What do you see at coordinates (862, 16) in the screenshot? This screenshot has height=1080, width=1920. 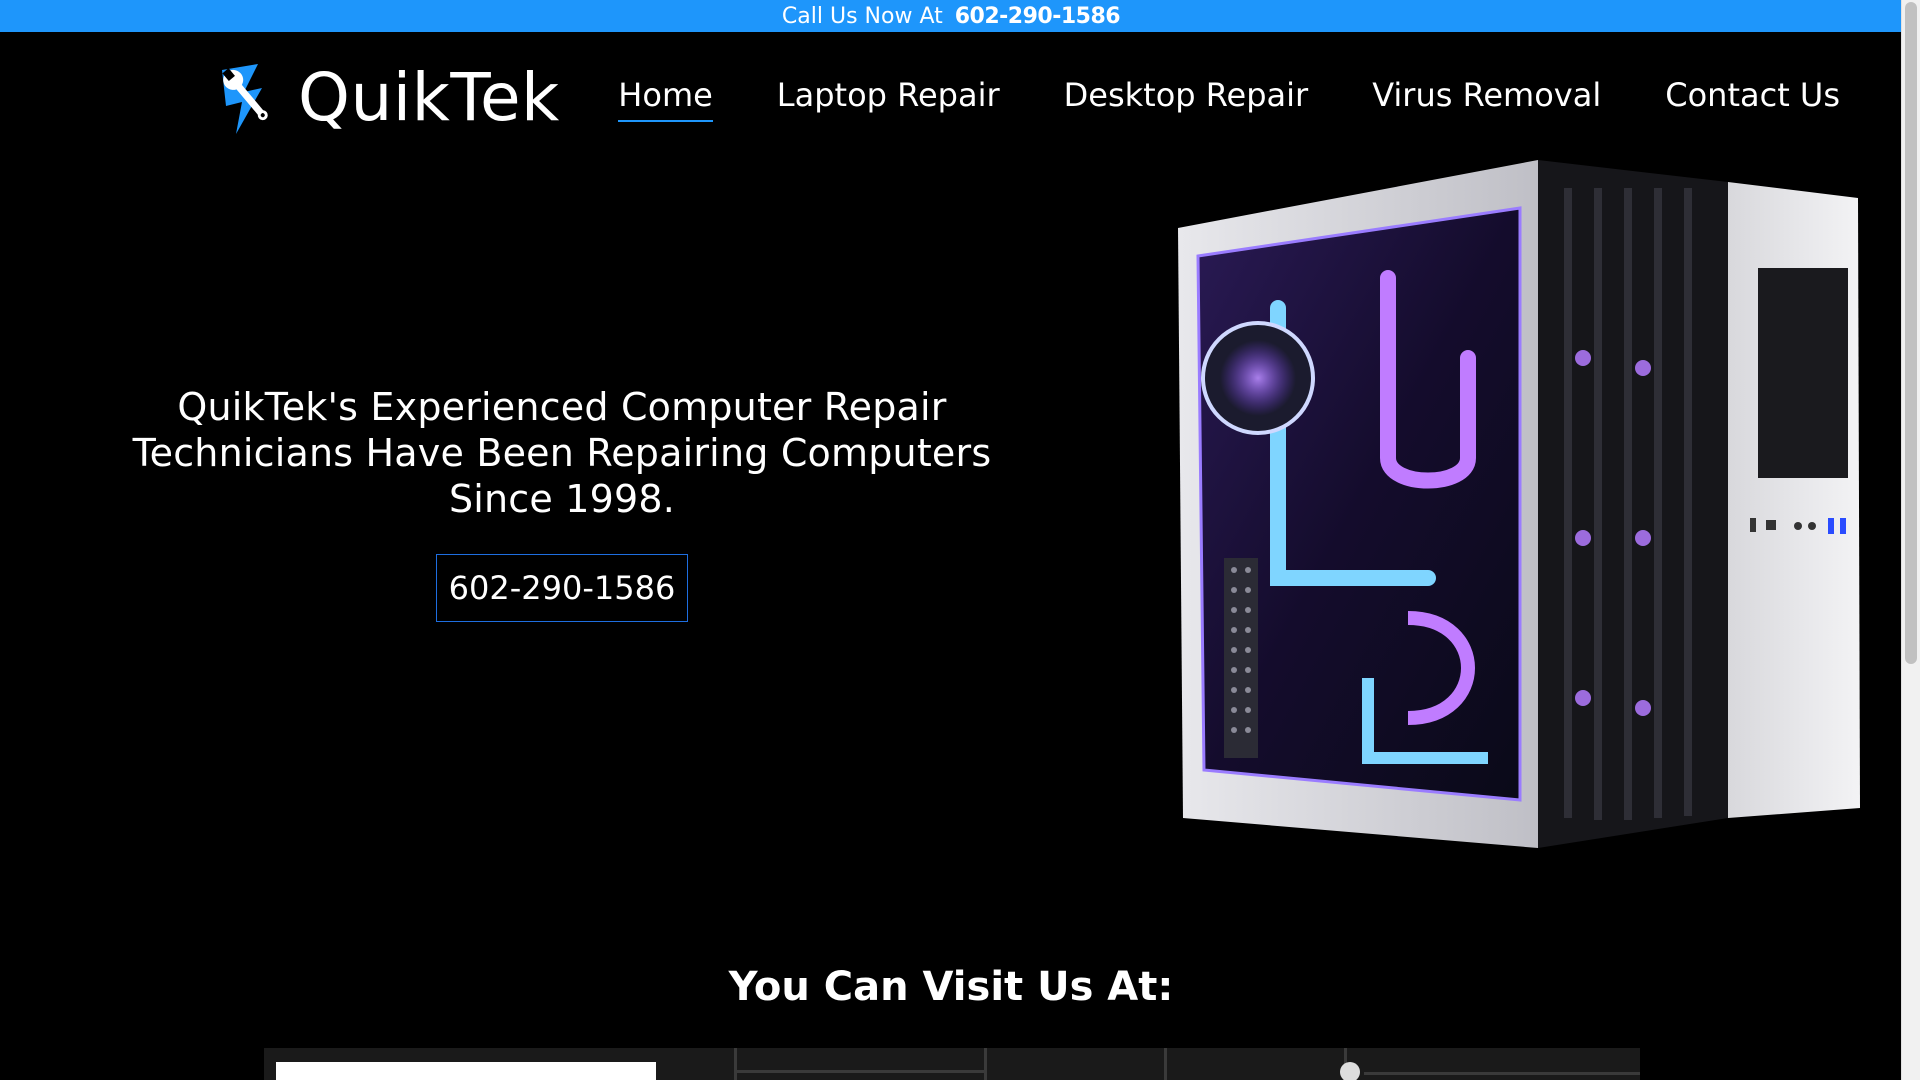 I see `call-us-text: Call Us Now At` at bounding box center [862, 16].